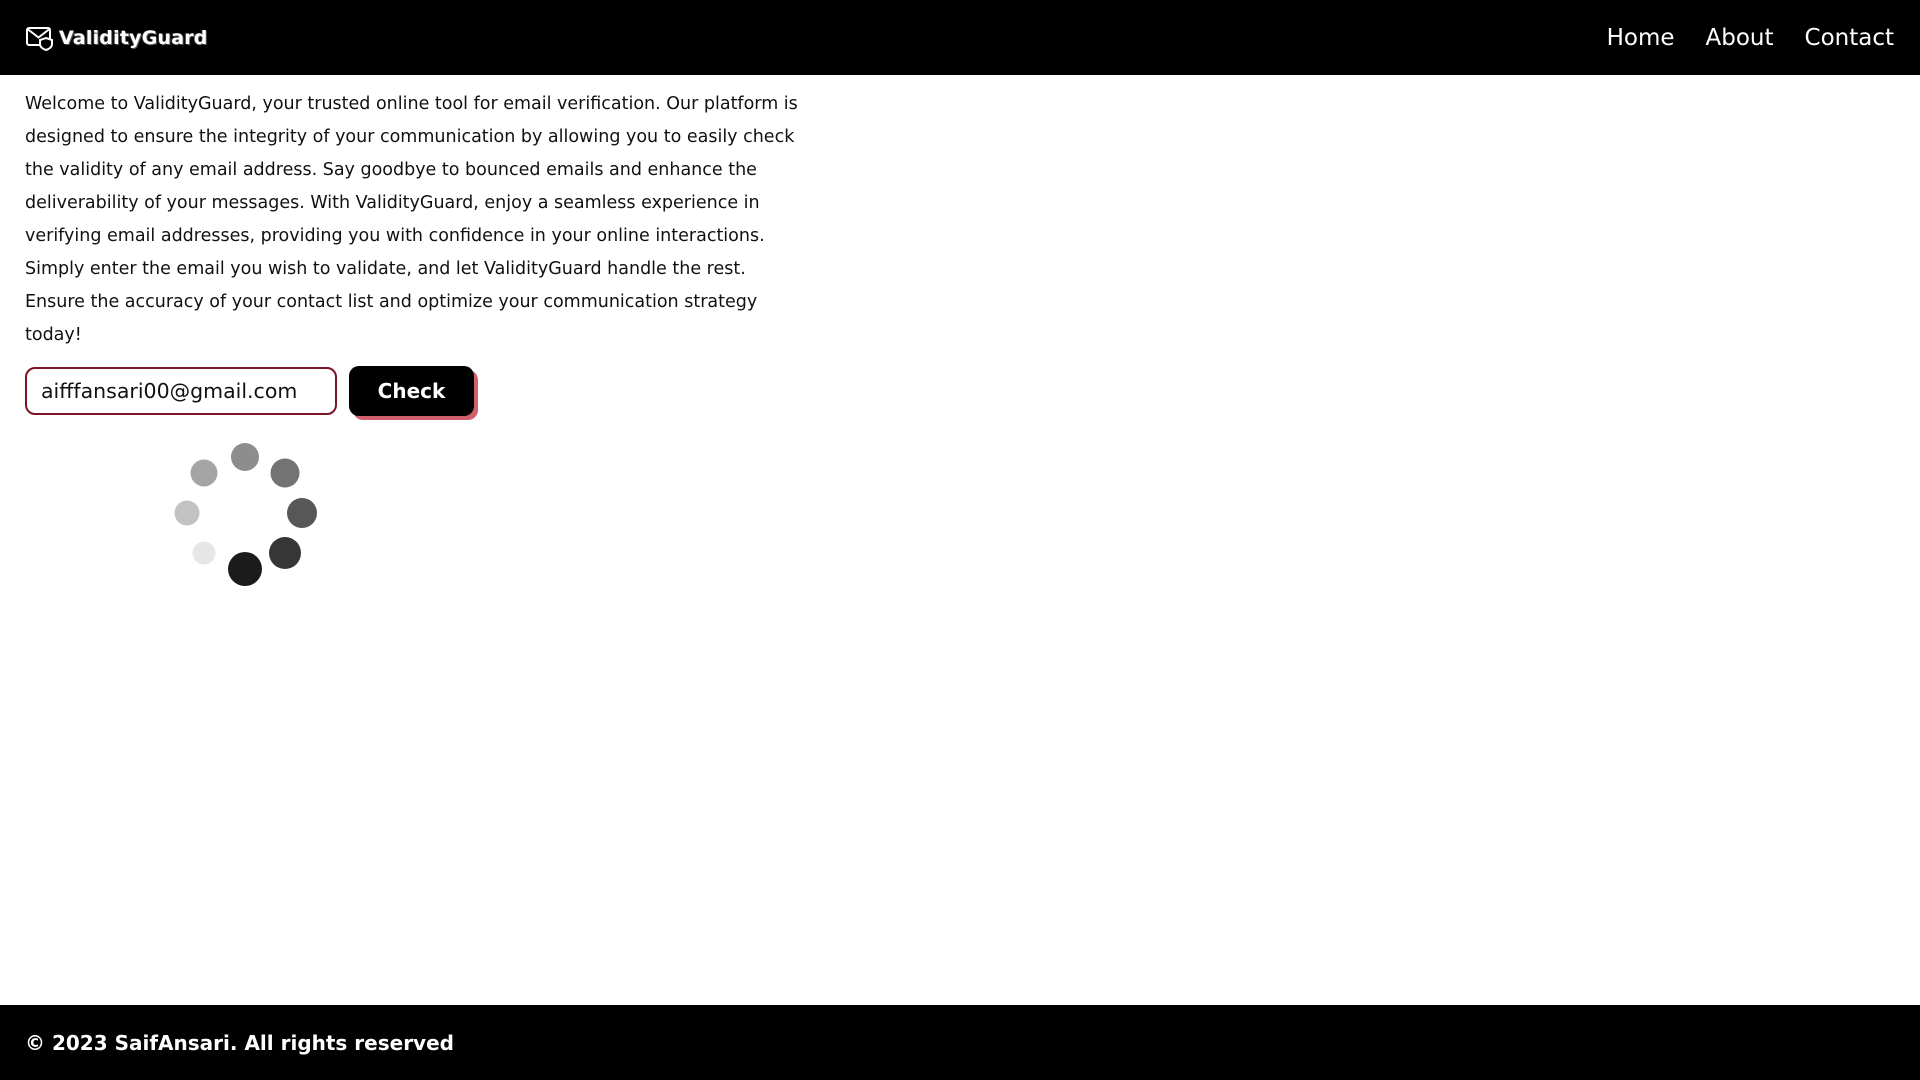 Image resolution: width=1920 pixels, height=1080 pixels. I want to click on nav-link-contact: Contact, so click(1849, 38).